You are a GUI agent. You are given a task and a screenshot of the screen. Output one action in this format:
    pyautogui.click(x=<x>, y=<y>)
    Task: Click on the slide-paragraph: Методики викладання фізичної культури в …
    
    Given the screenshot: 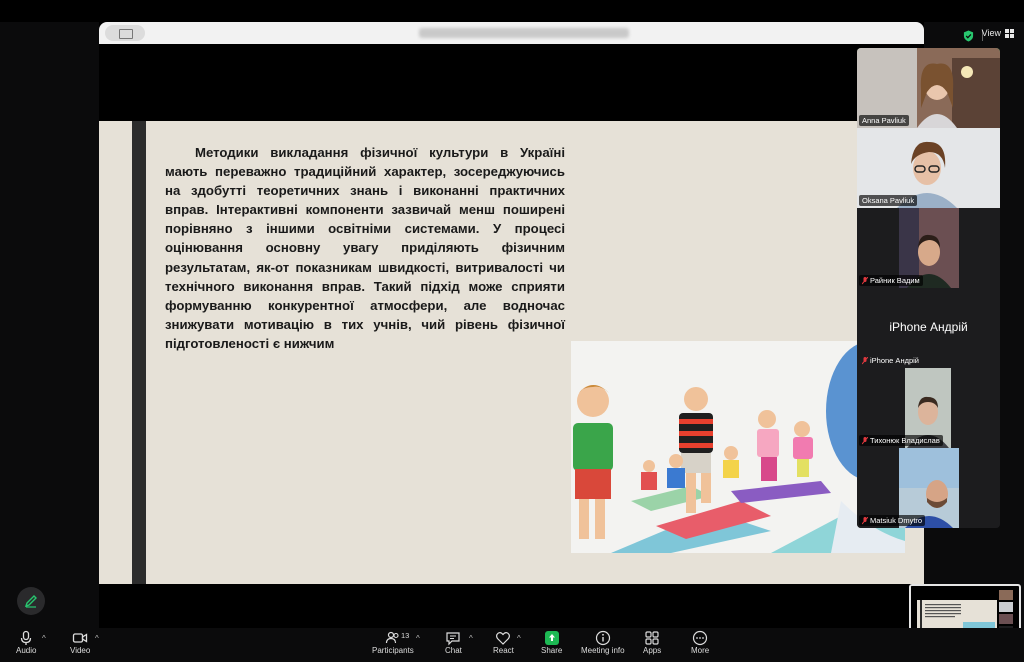 What is the action you would take?
    pyautogui.click(x=365, y=248)
    